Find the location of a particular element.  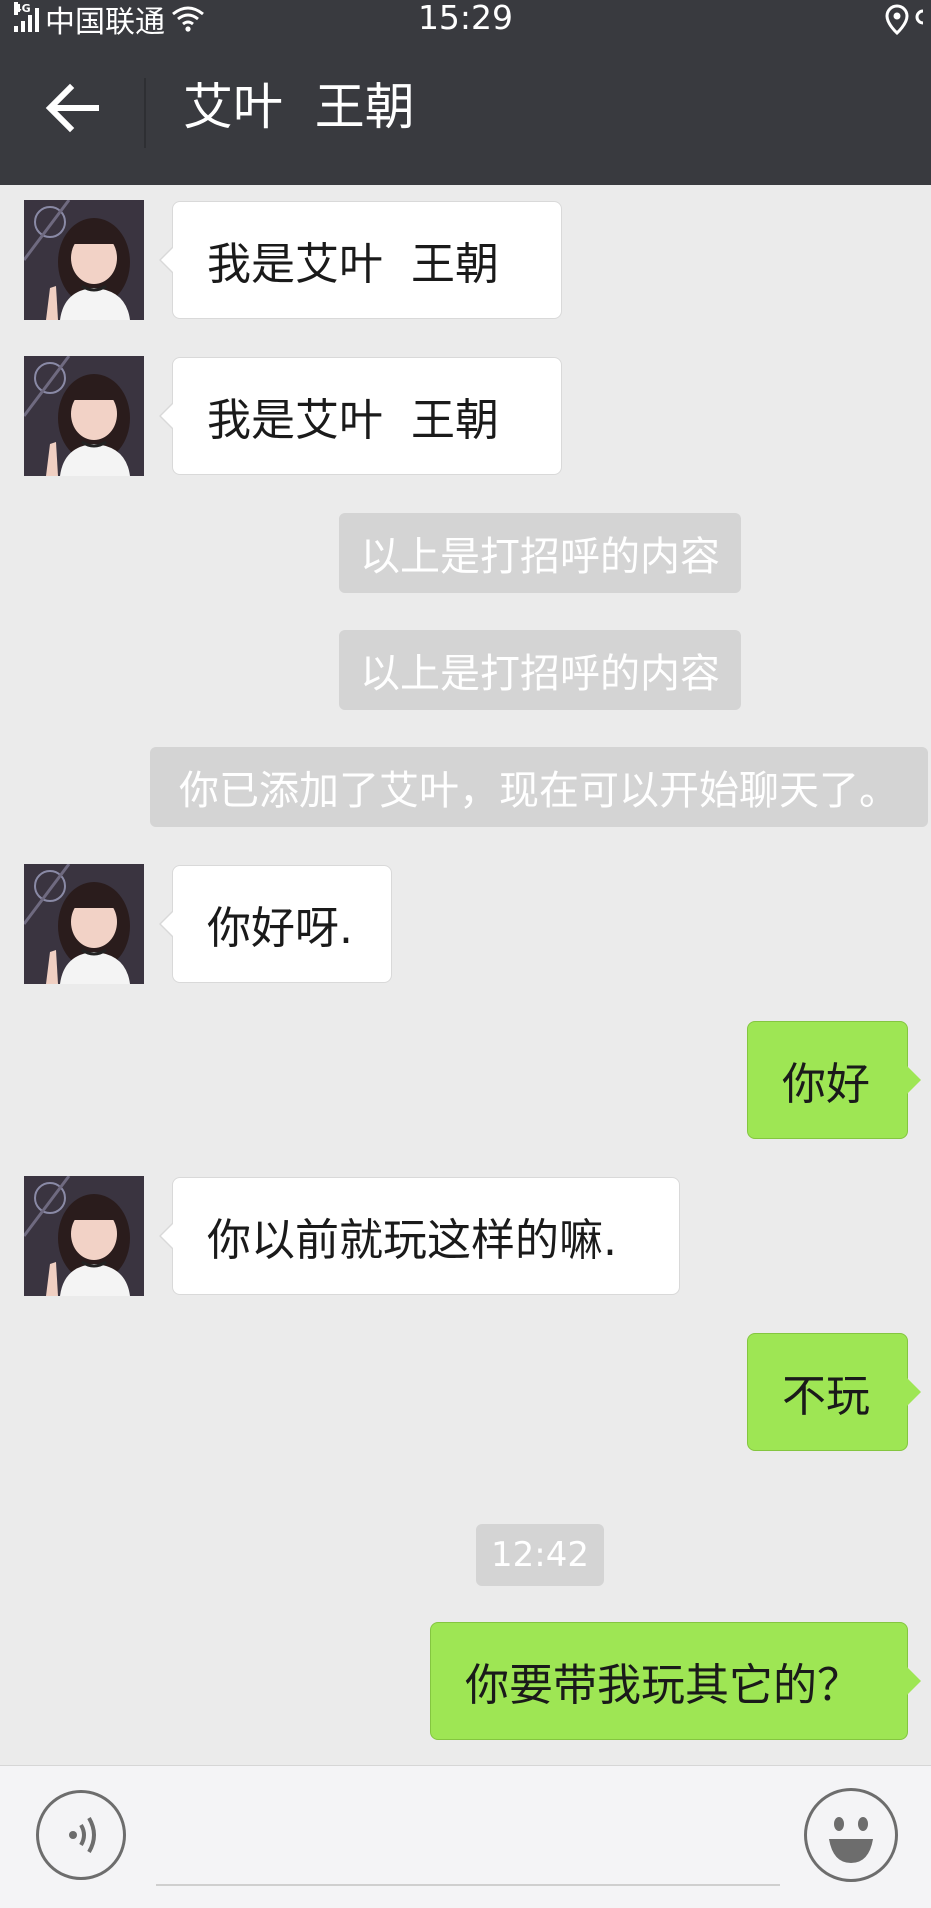

message-input is located at coordinates (468, 1885).